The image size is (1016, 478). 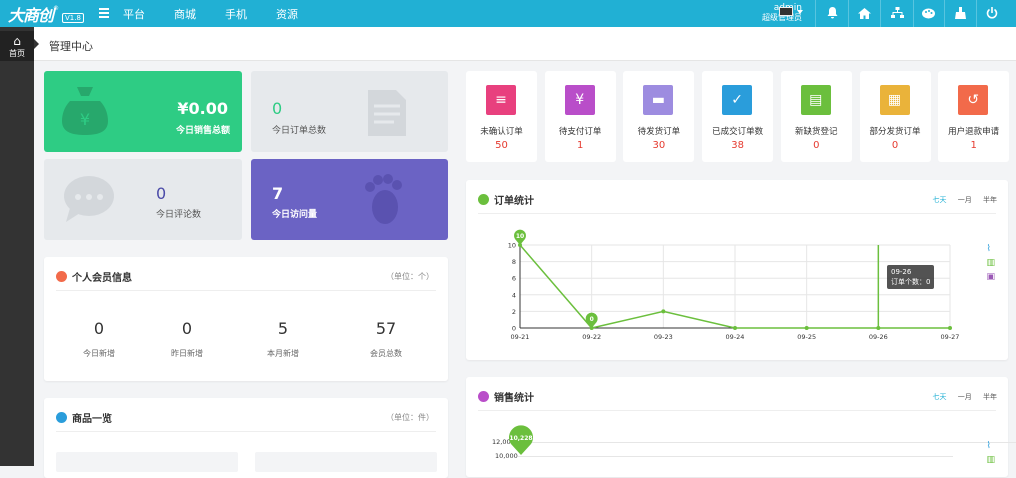 What do you see at coordinates (741, 427) in the screenshot?
I see `sales-chart-card: 销售统计 七天 一月 半年 12,000 10,000 10,228 ⌇ ▥` at bounding box center [741, 427].